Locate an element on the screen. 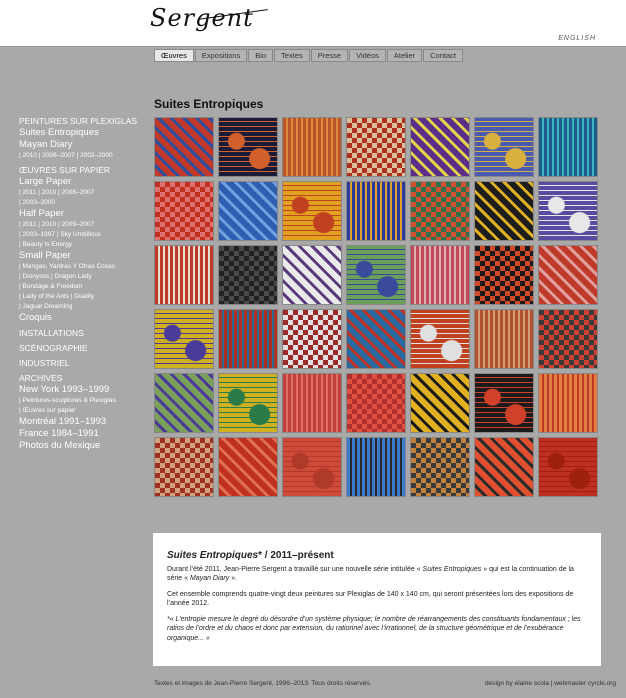 This screenshot has width=626, height=698. sidebar-subitem: | Œuvres sur papier is located at coordinates (81, 411).